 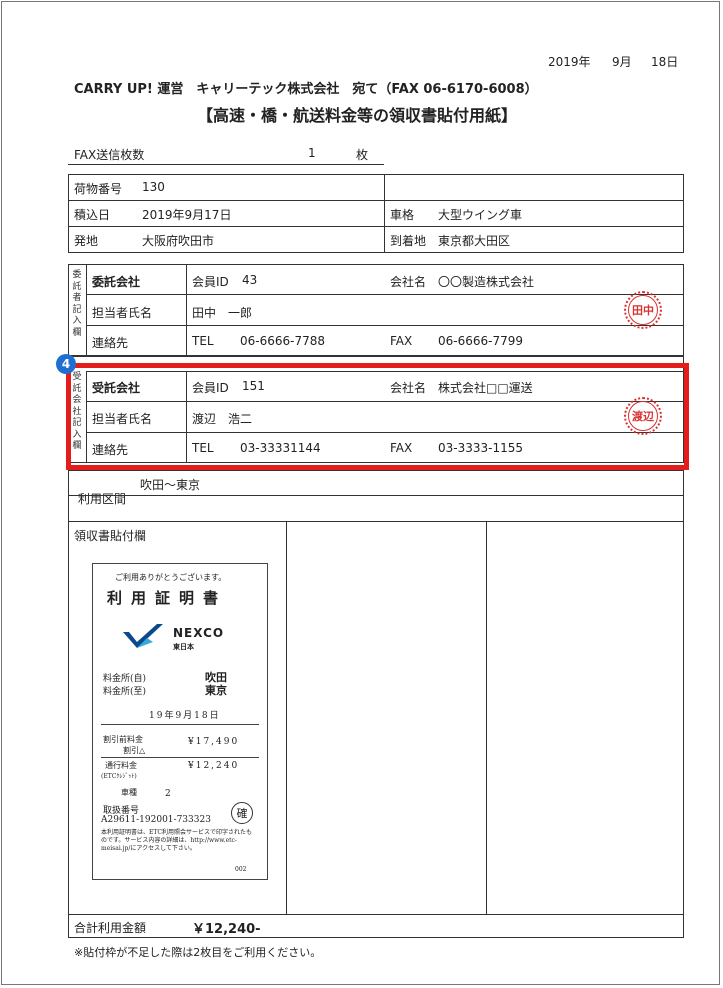 What do you see at coordinates (167, 598) in the screenshot?
I see `receipt-heading: 利用証明書` at bounding box center [167, 598].